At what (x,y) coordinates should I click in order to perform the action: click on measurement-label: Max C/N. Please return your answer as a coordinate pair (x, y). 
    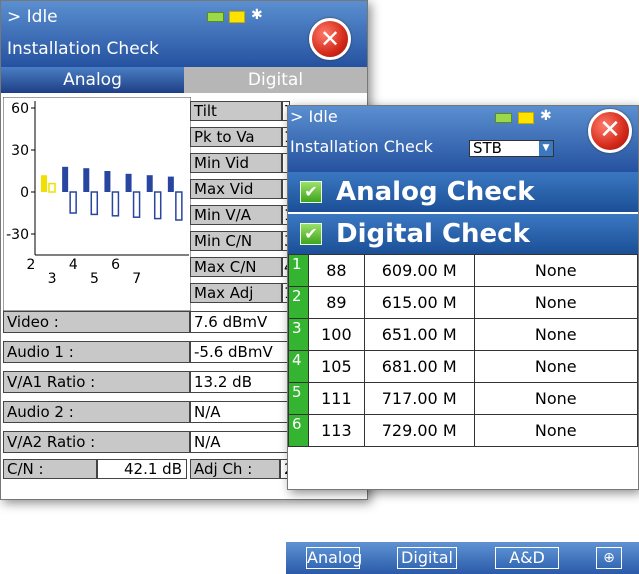
    Looking at the image, I should click on (236, 267).